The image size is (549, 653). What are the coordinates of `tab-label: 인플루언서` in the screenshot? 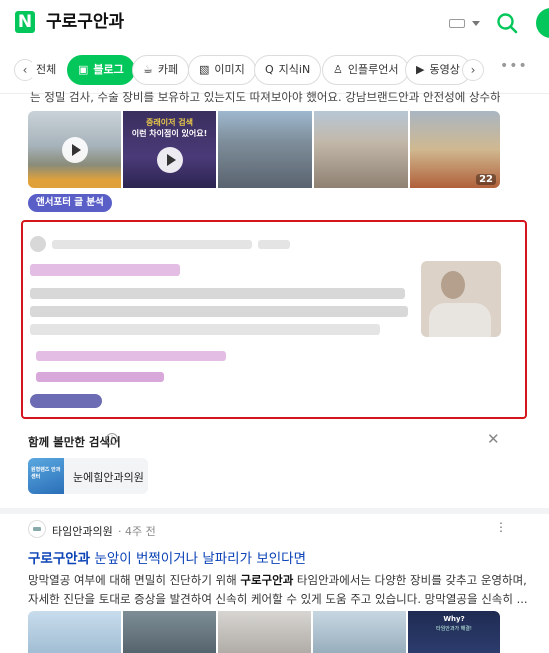 It's located at (373, 69).